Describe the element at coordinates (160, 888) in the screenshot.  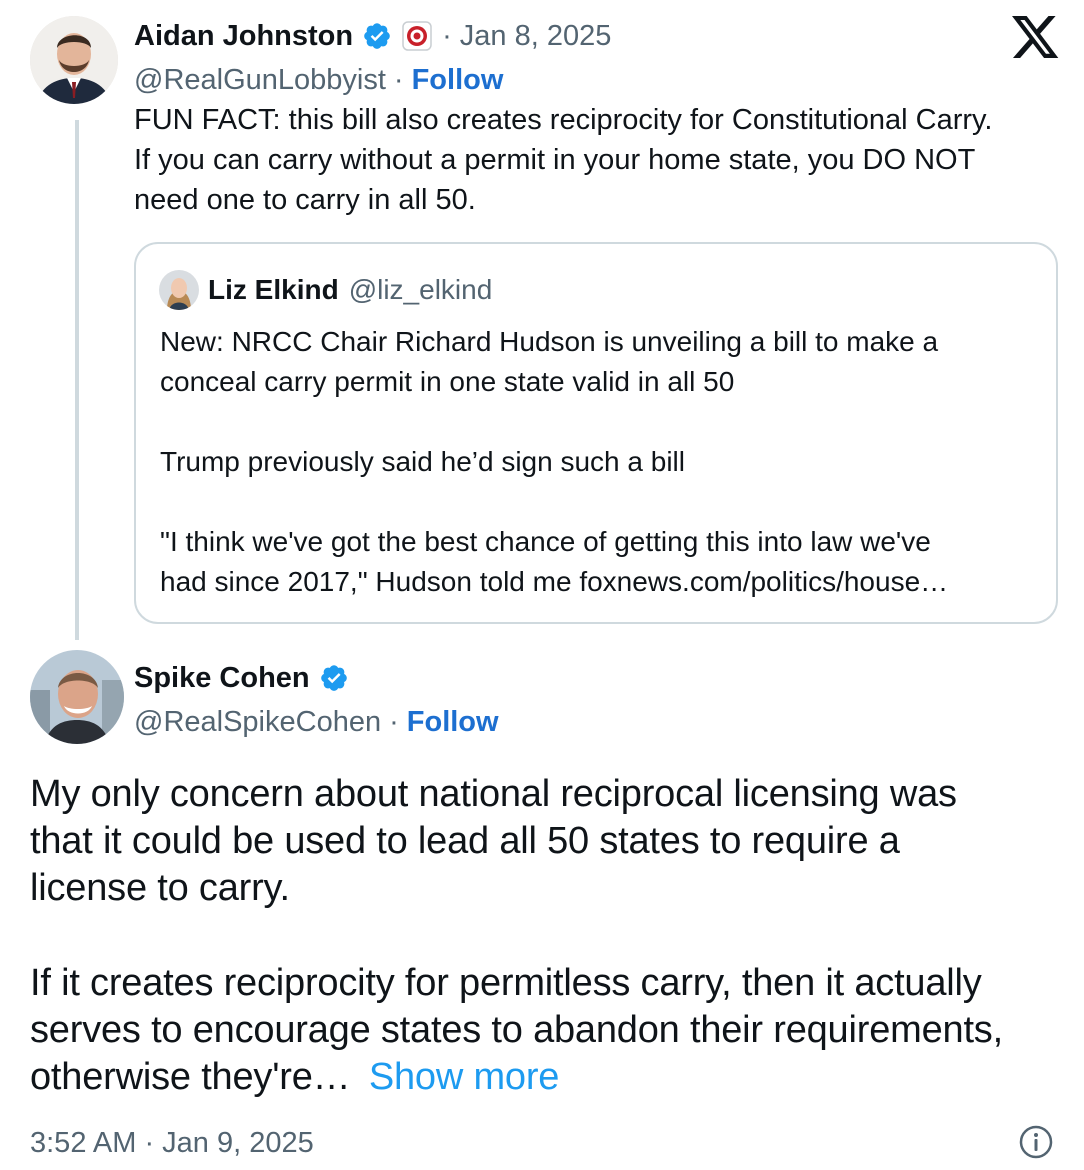
I see `tweet2-line: license to carry.` at that location.